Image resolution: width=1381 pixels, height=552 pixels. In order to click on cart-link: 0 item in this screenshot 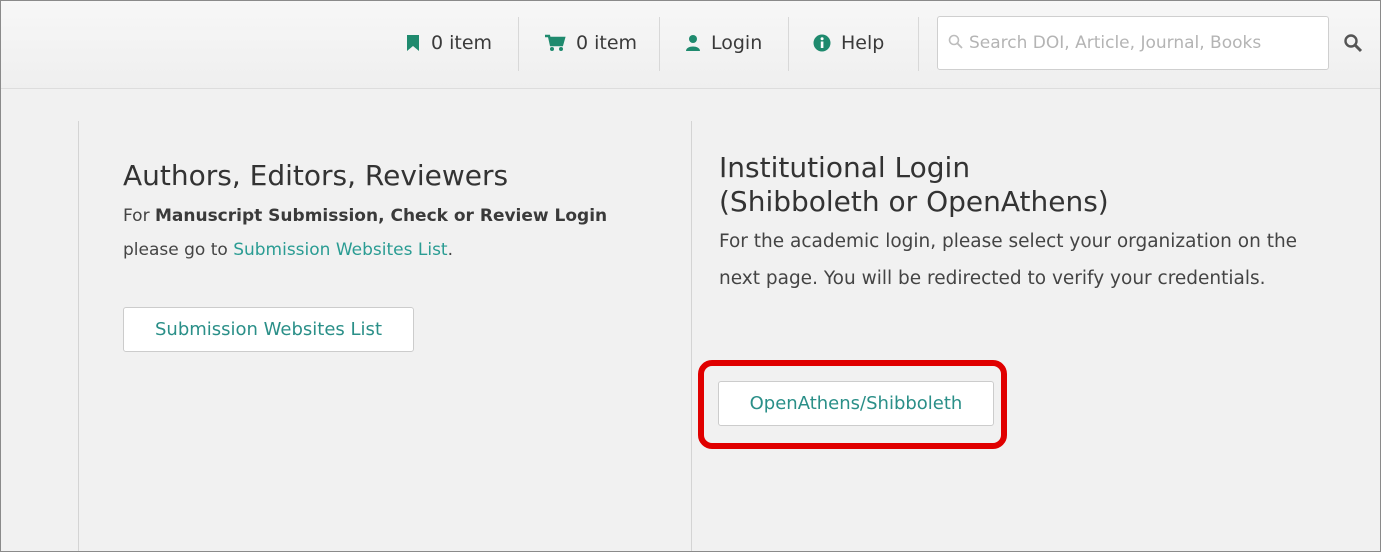, I will do `click(590, 43)`.